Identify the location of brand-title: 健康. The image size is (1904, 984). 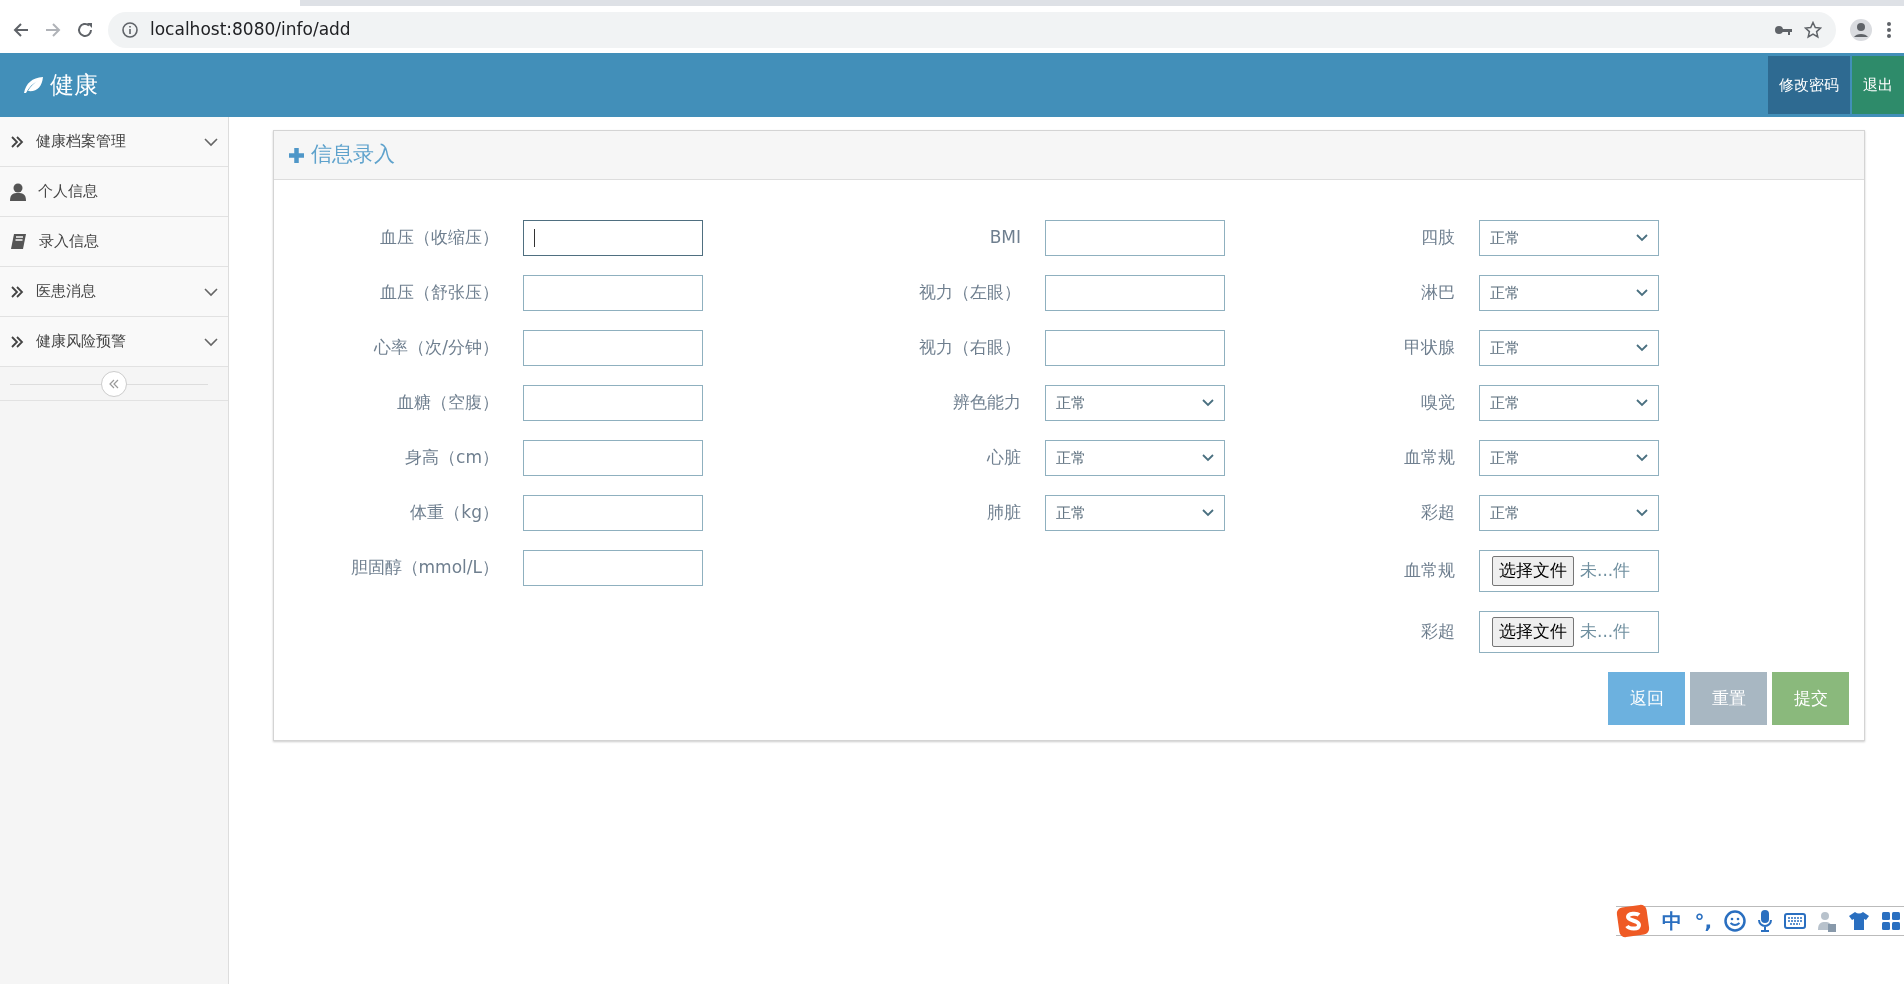
(74, 85).